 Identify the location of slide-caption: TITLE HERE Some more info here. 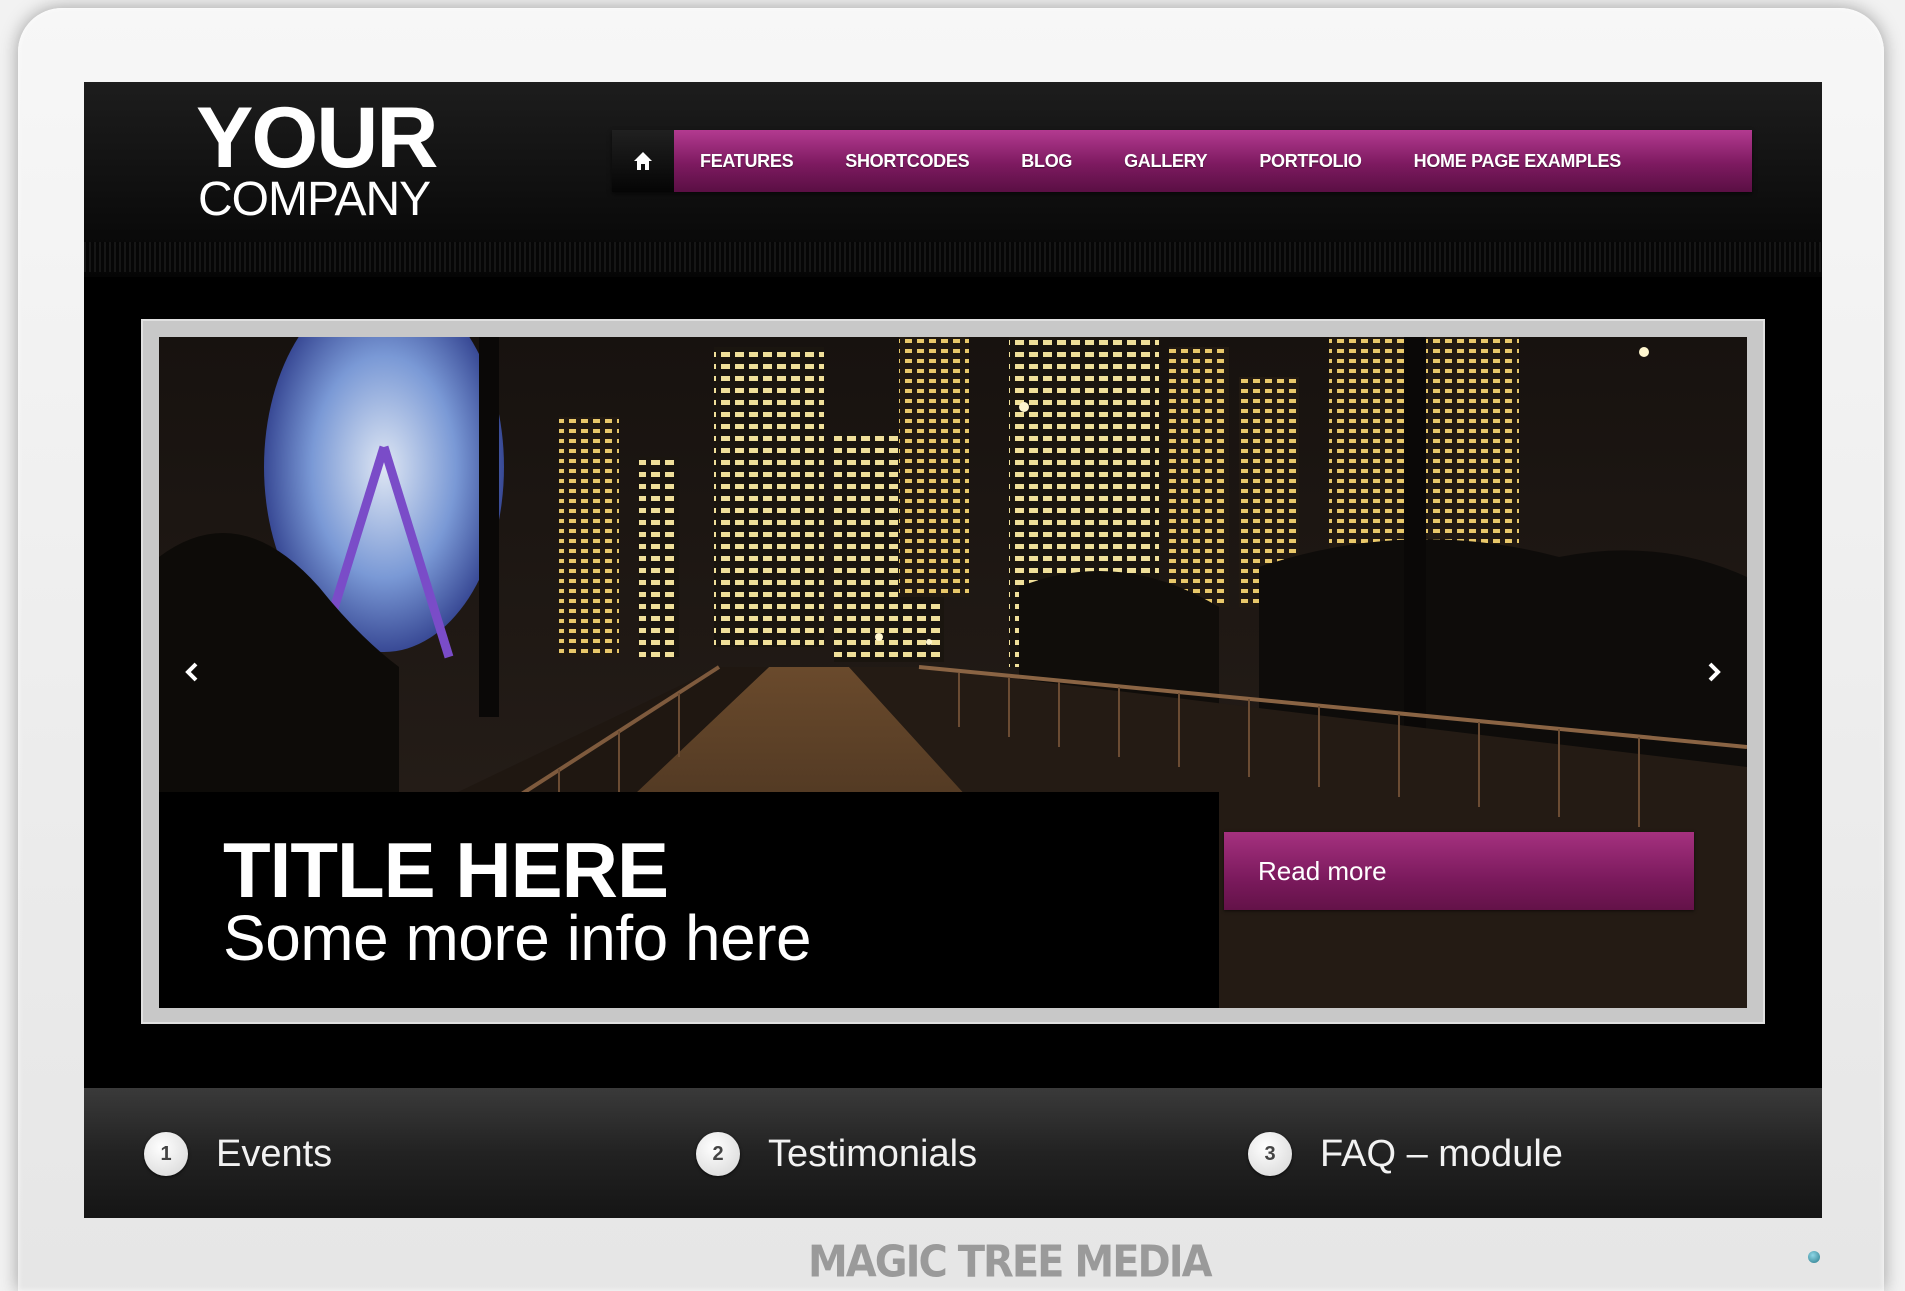
(689, 900).